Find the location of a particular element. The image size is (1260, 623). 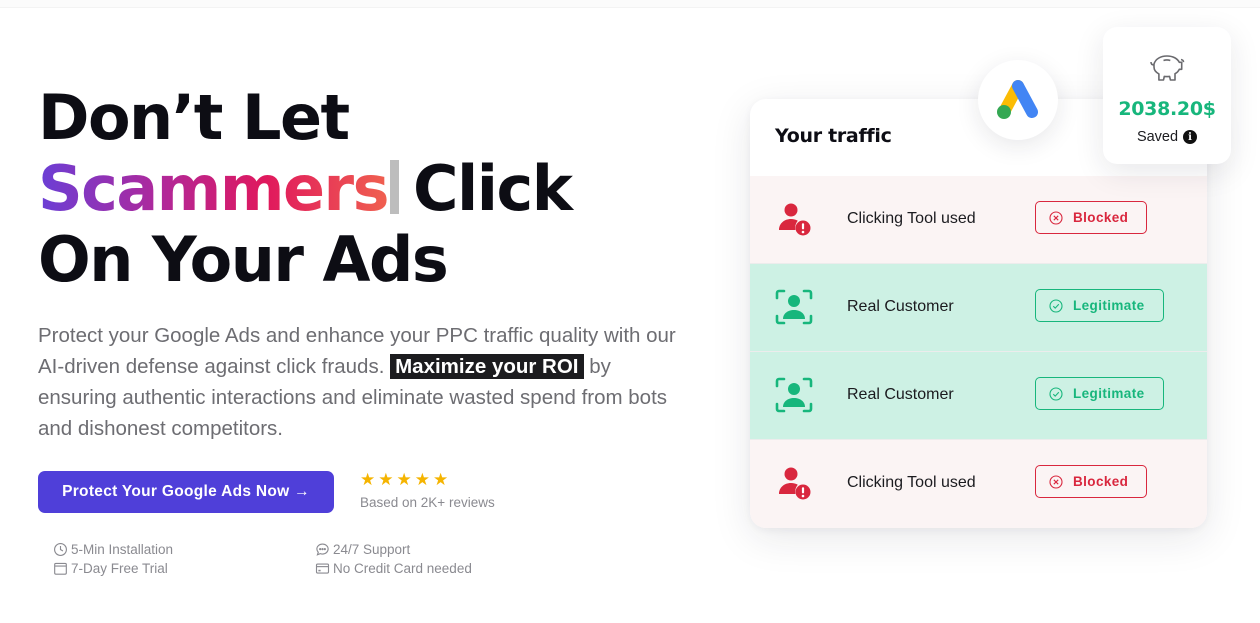

feature-label: 24/7 Support is located at coordinates (372, 549).